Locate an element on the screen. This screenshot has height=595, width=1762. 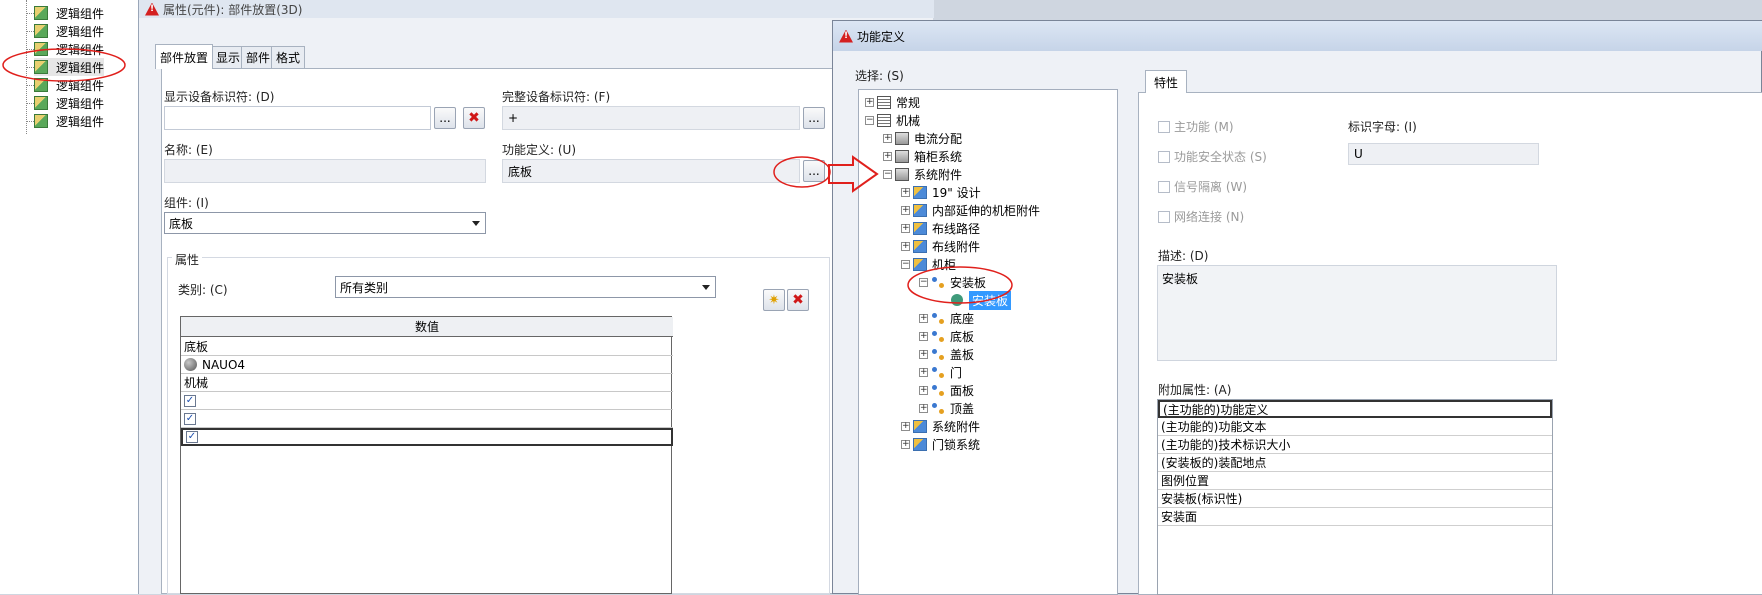
display-id-clear-button: ✖ is located at coordinates (474, 118).